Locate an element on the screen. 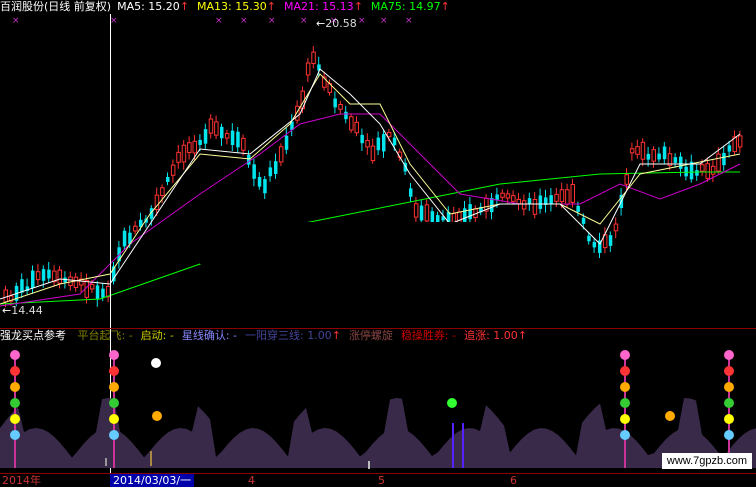 The height and width of the screenshot is (487, 756). indicator-title: 强龙买点参考 is located at coordinates (33, 335).